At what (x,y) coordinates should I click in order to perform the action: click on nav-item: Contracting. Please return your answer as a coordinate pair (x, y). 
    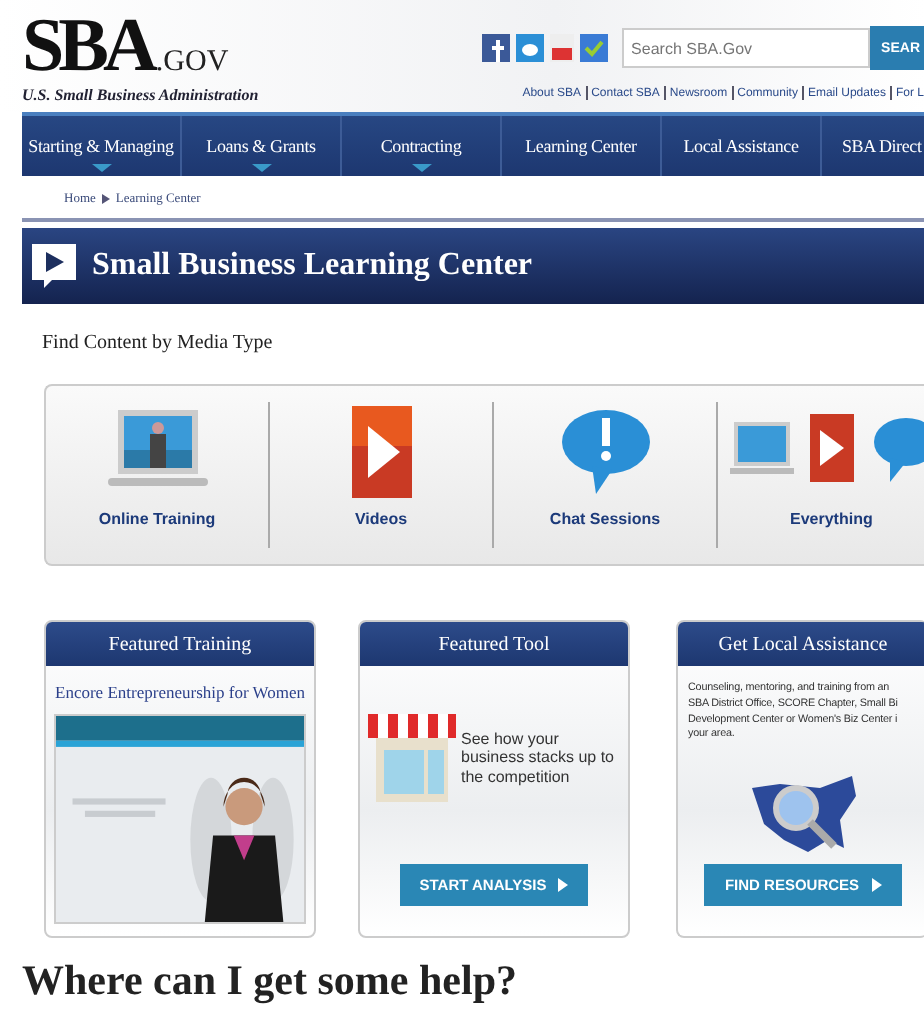
    Looking at the image, I should click on (422, 146).